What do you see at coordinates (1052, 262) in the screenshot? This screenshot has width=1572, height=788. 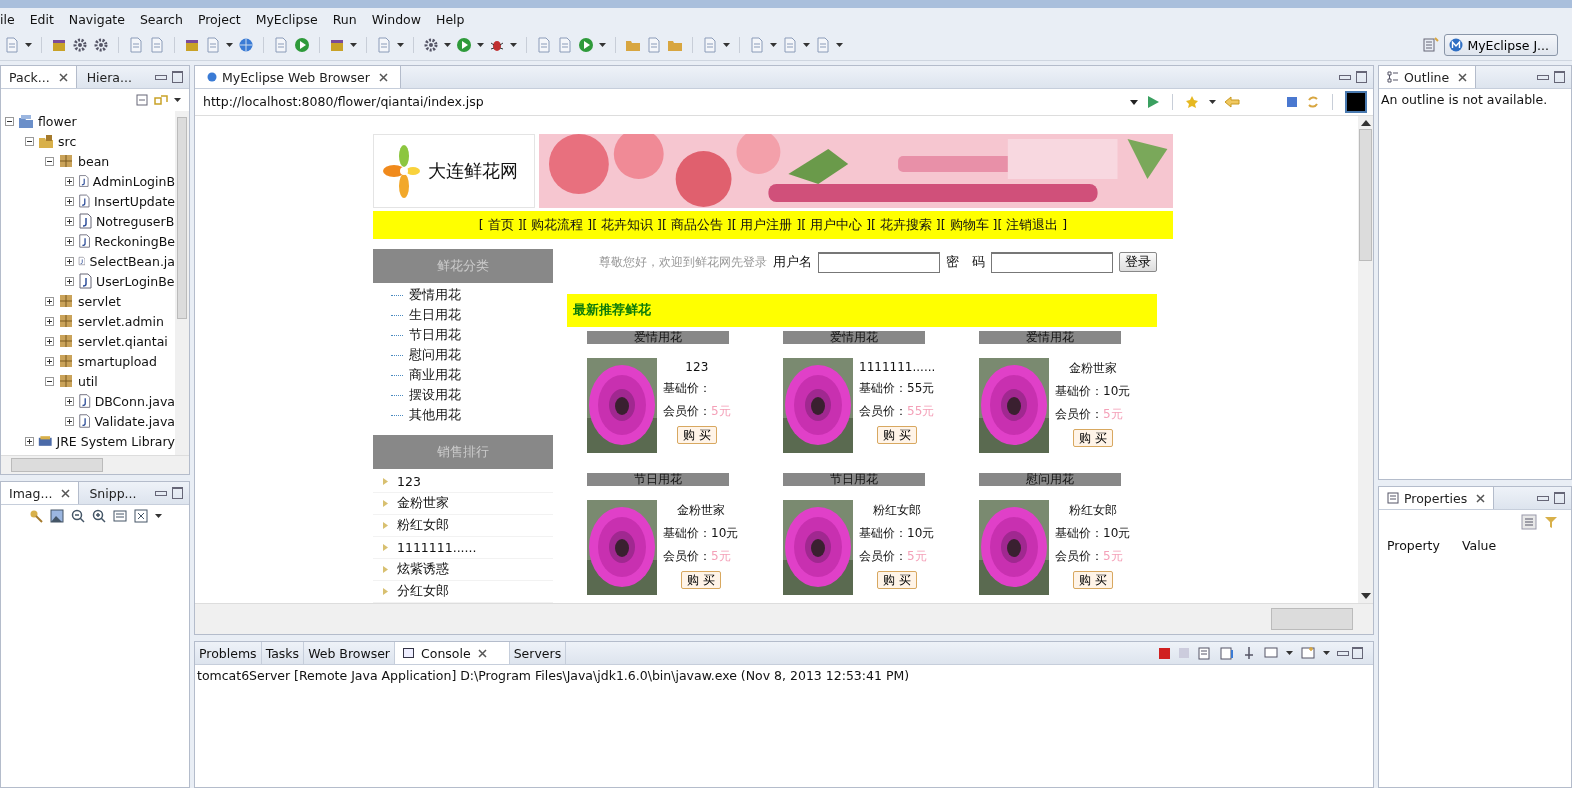 I see `password-field` at bounding box center [1052, 262].